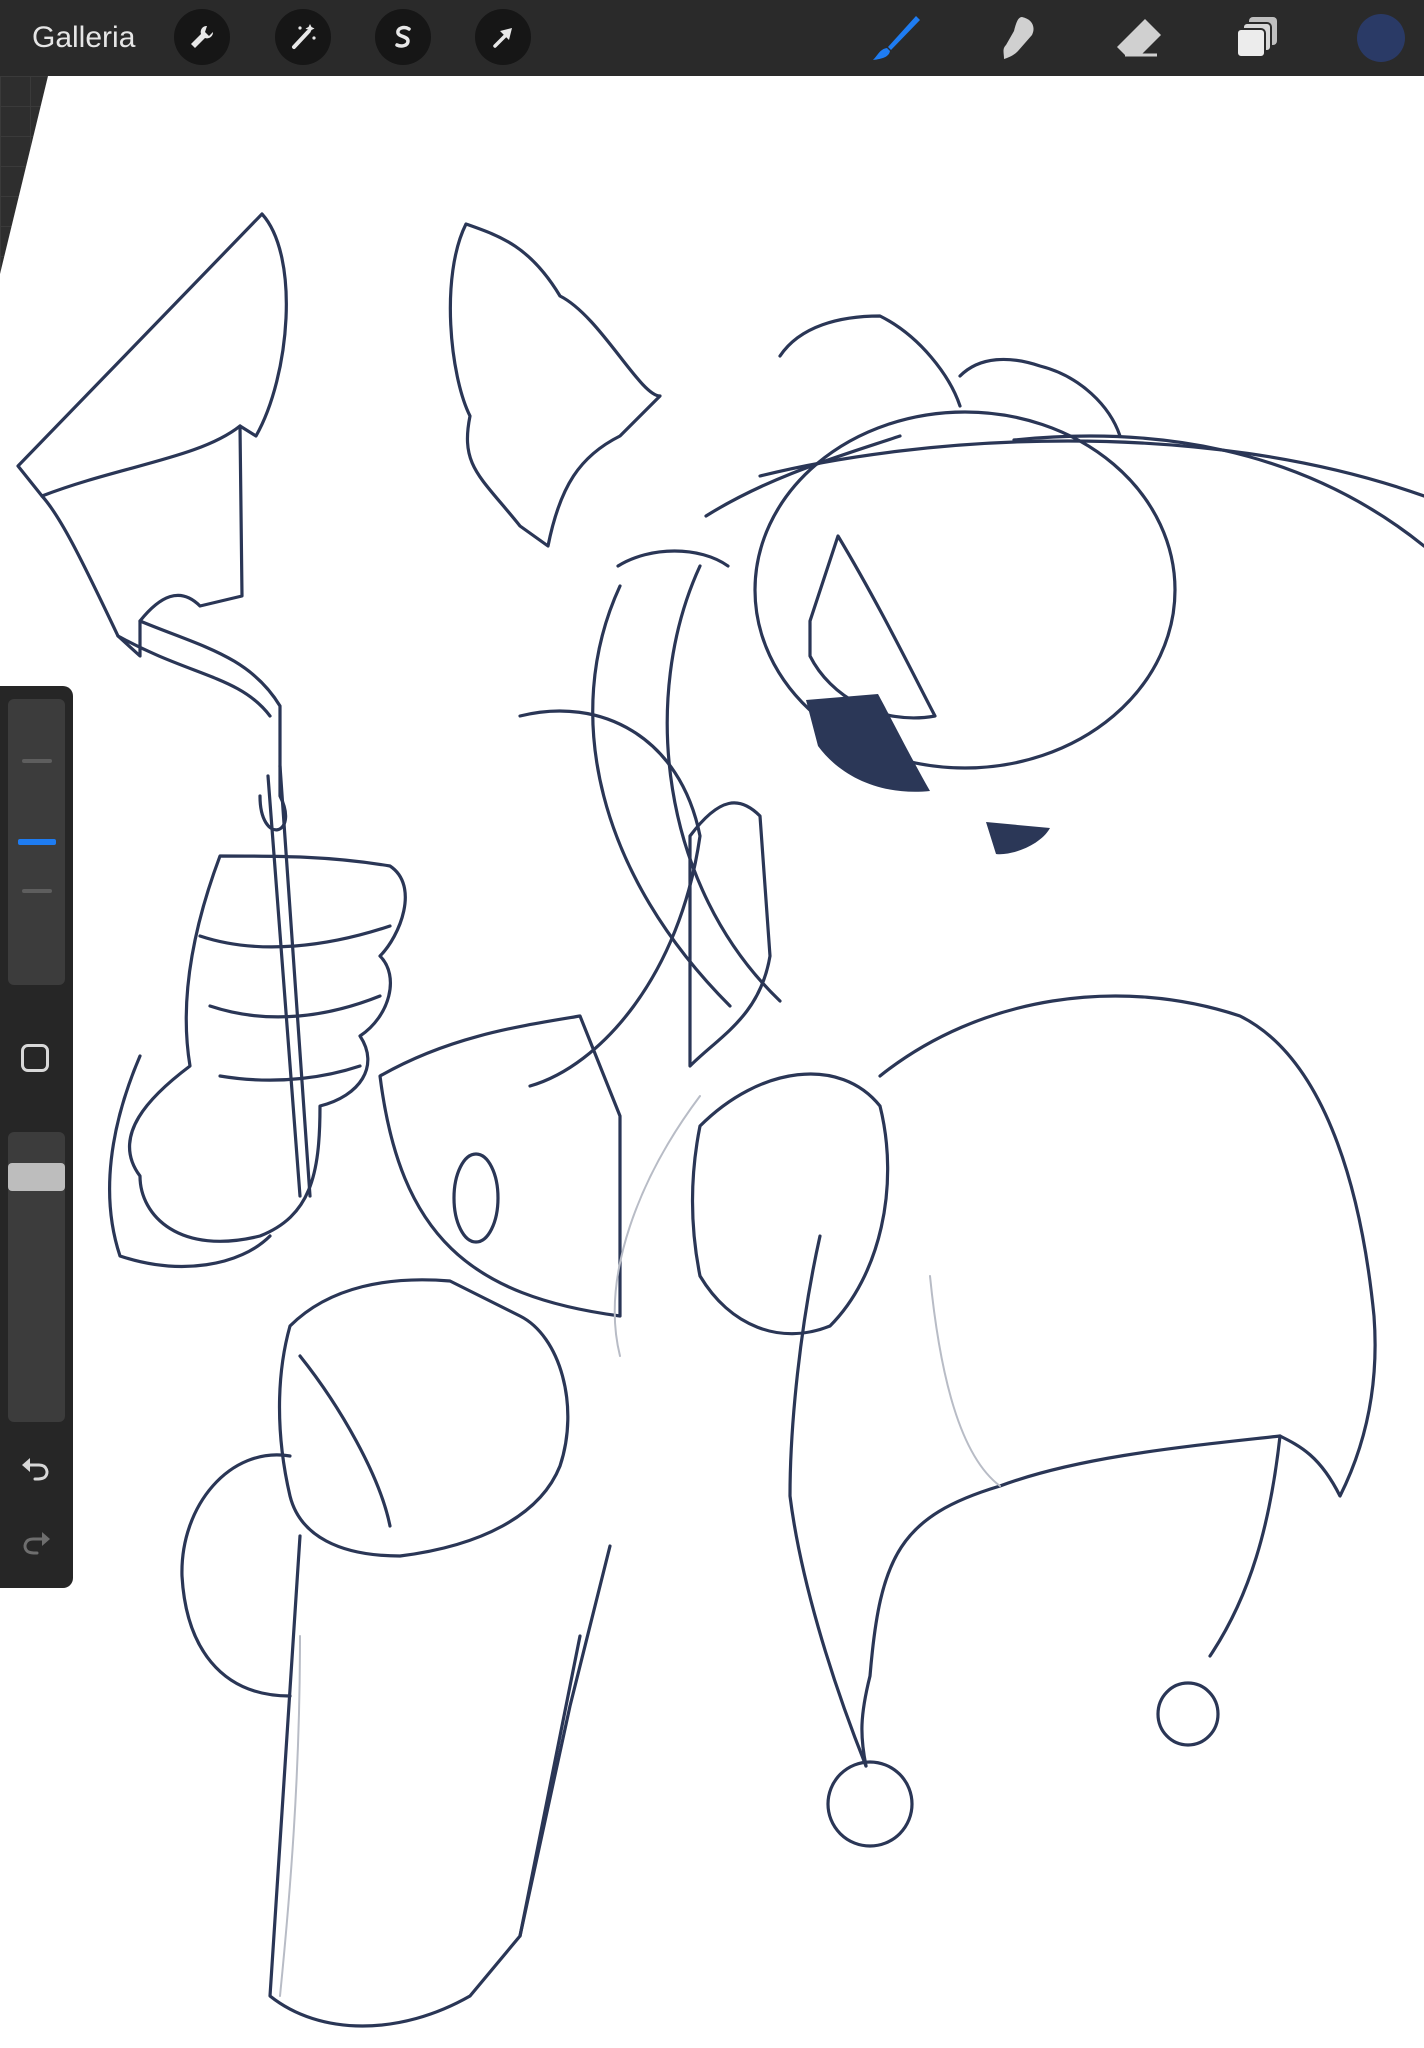 Image resolution: width=1424 pixels, height=2048 pixels. I want to click on smudge-tool, so click(1017, 38).